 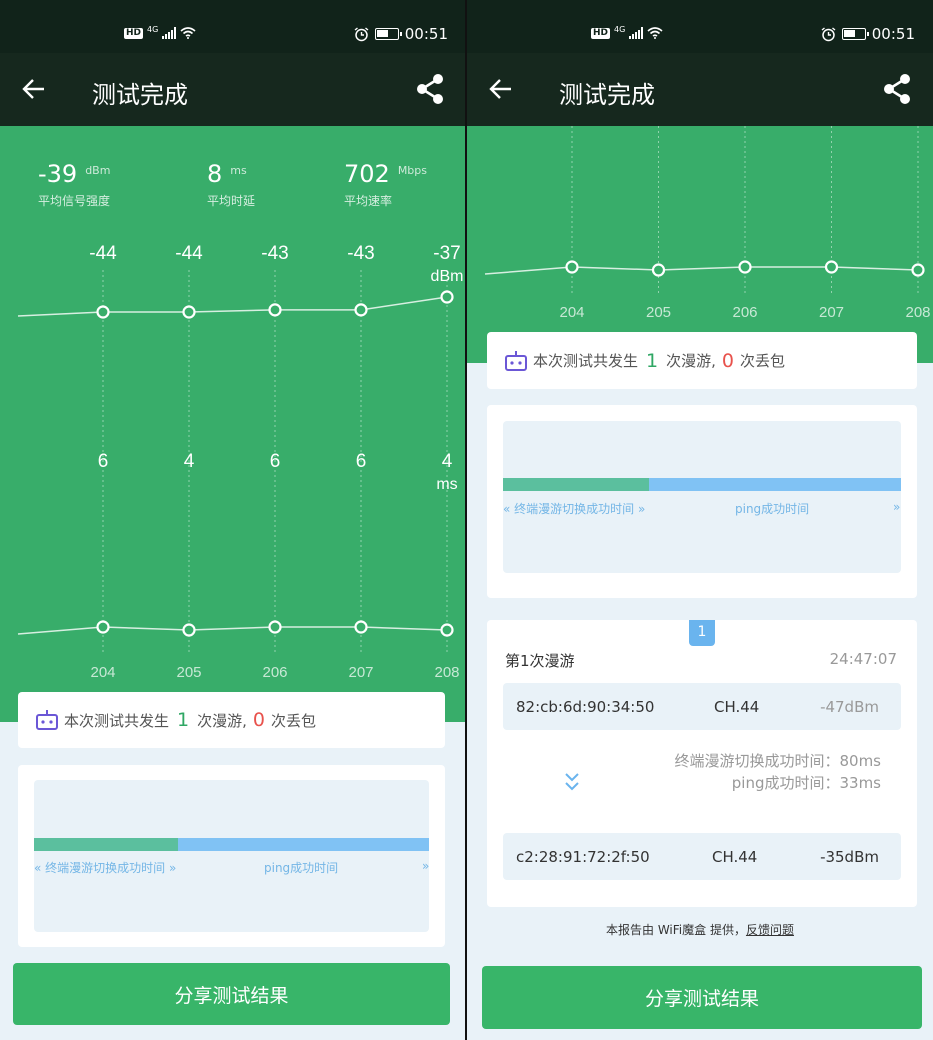 What do you see at coordinates (702, 633) in the screenshot?
I see `roam-index-badge: 1` at bounding box center [702, 633].